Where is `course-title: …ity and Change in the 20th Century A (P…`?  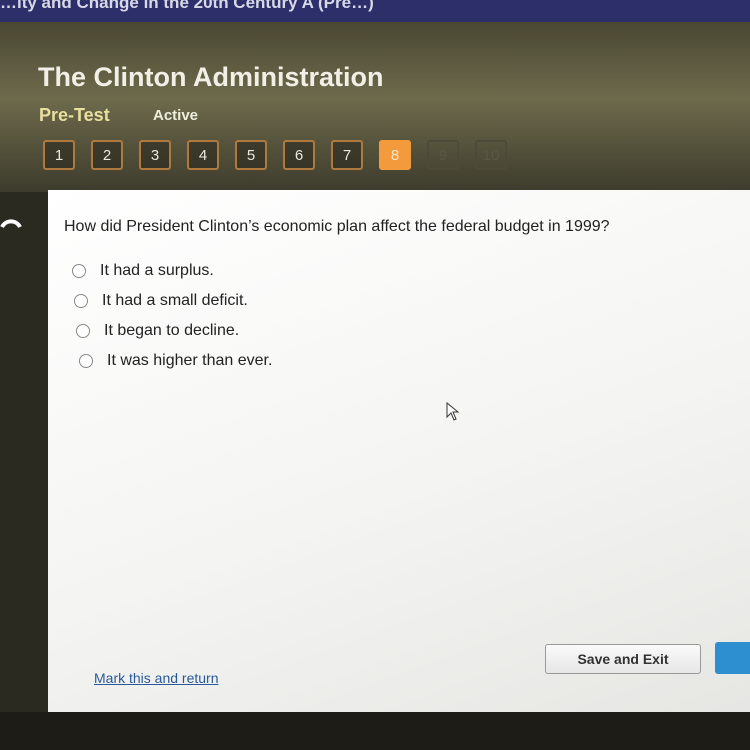 course-title: …ity and Change in the 20th Century A (P… is located at coordinates (187, 6).